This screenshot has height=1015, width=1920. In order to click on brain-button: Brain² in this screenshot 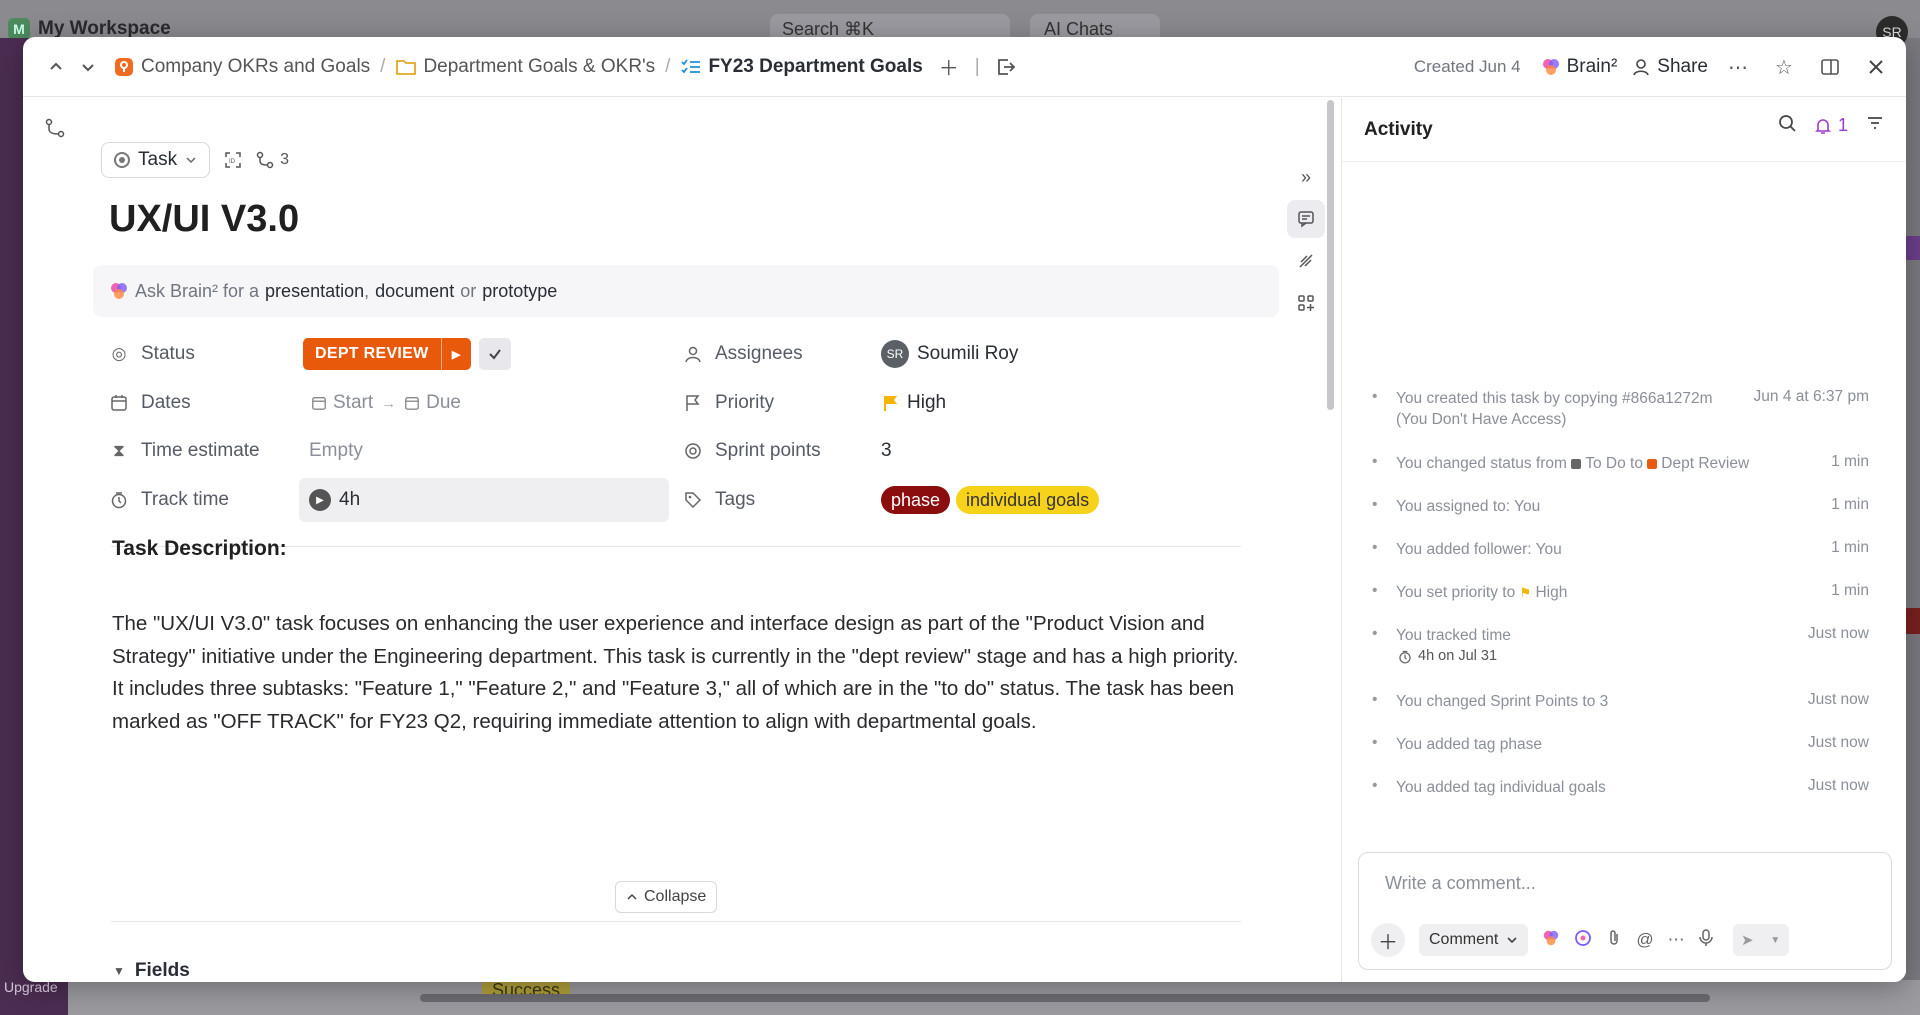, I will do `click(1579, 67)`.